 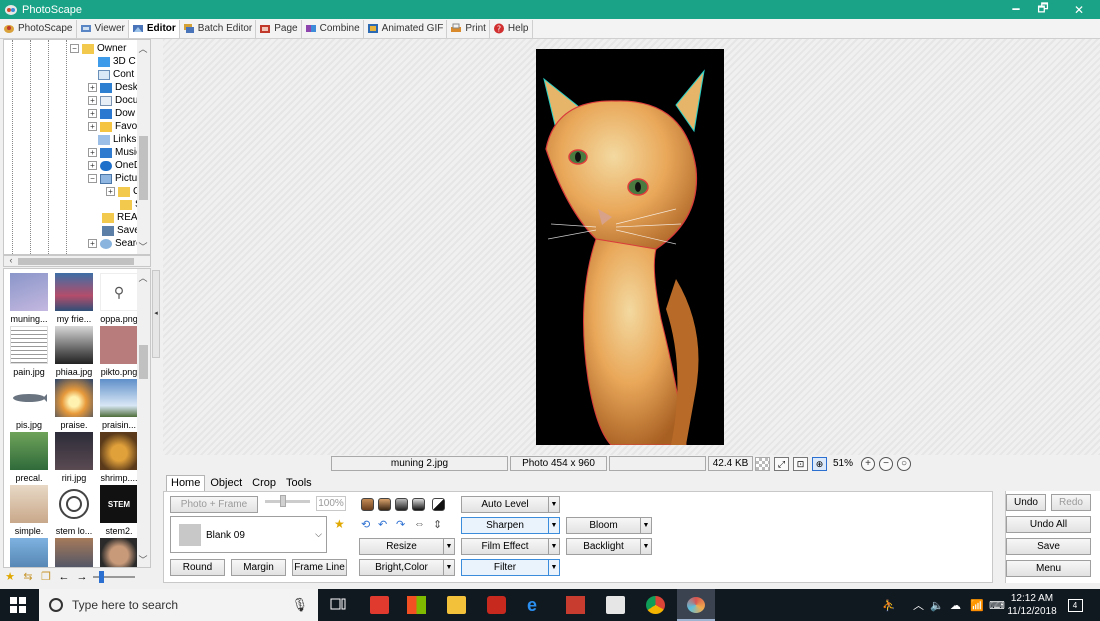 What do you see at coordinates (29, 457) in the screenshot?
I see `thumbnail-item: precal.` at bounding box center [29, 457].